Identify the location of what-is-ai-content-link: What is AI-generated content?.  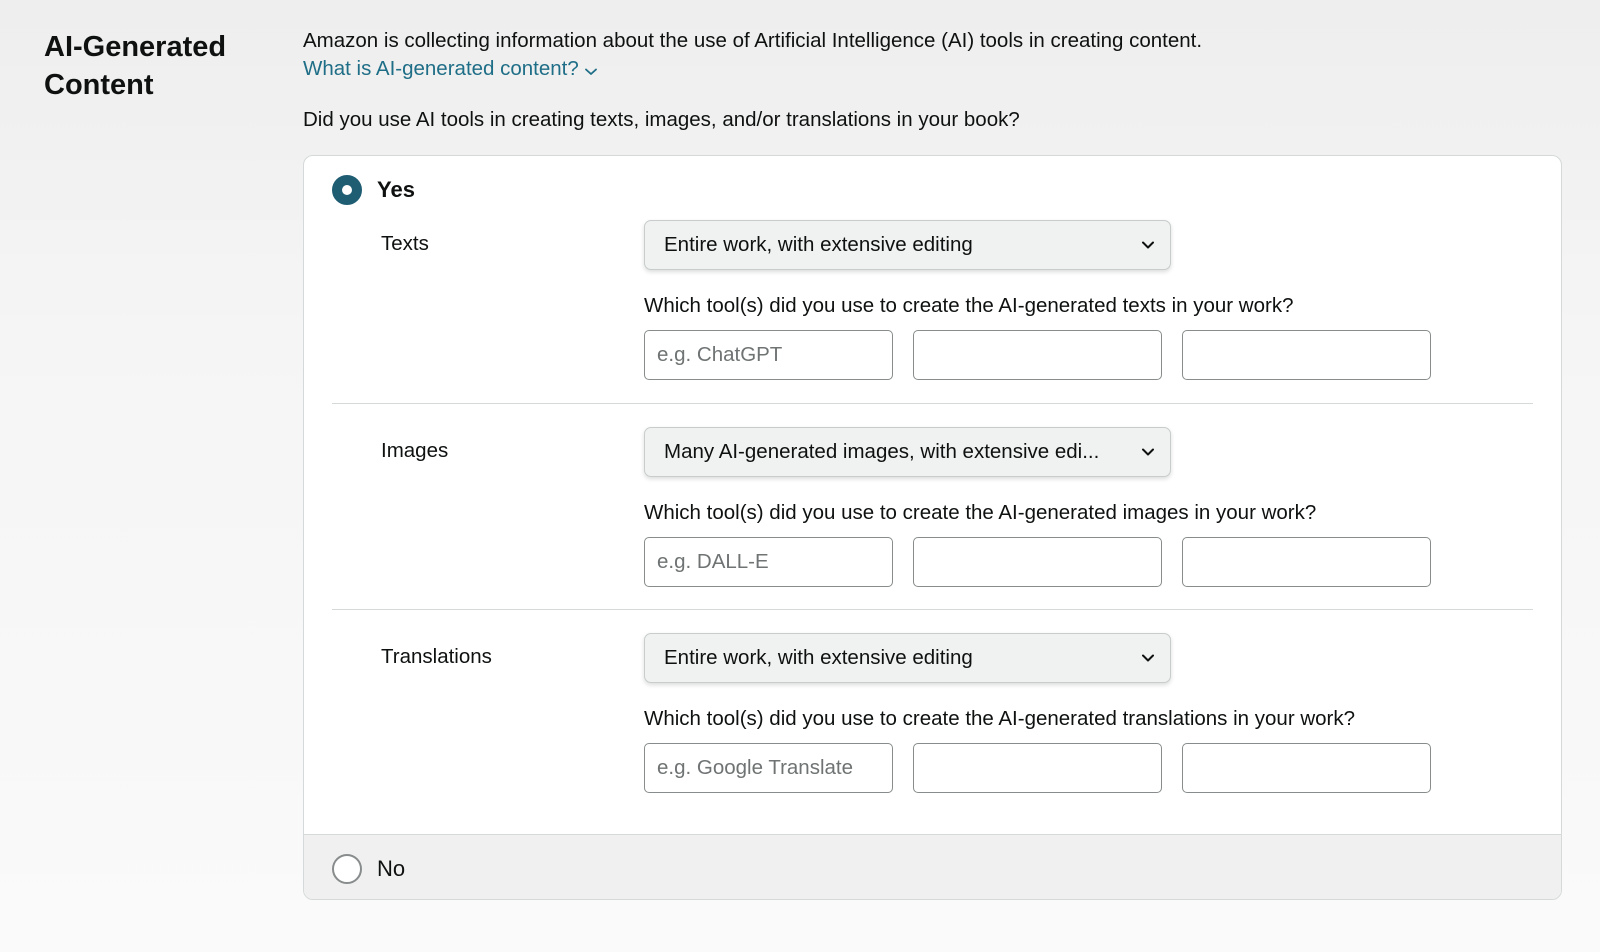
(450, 69).